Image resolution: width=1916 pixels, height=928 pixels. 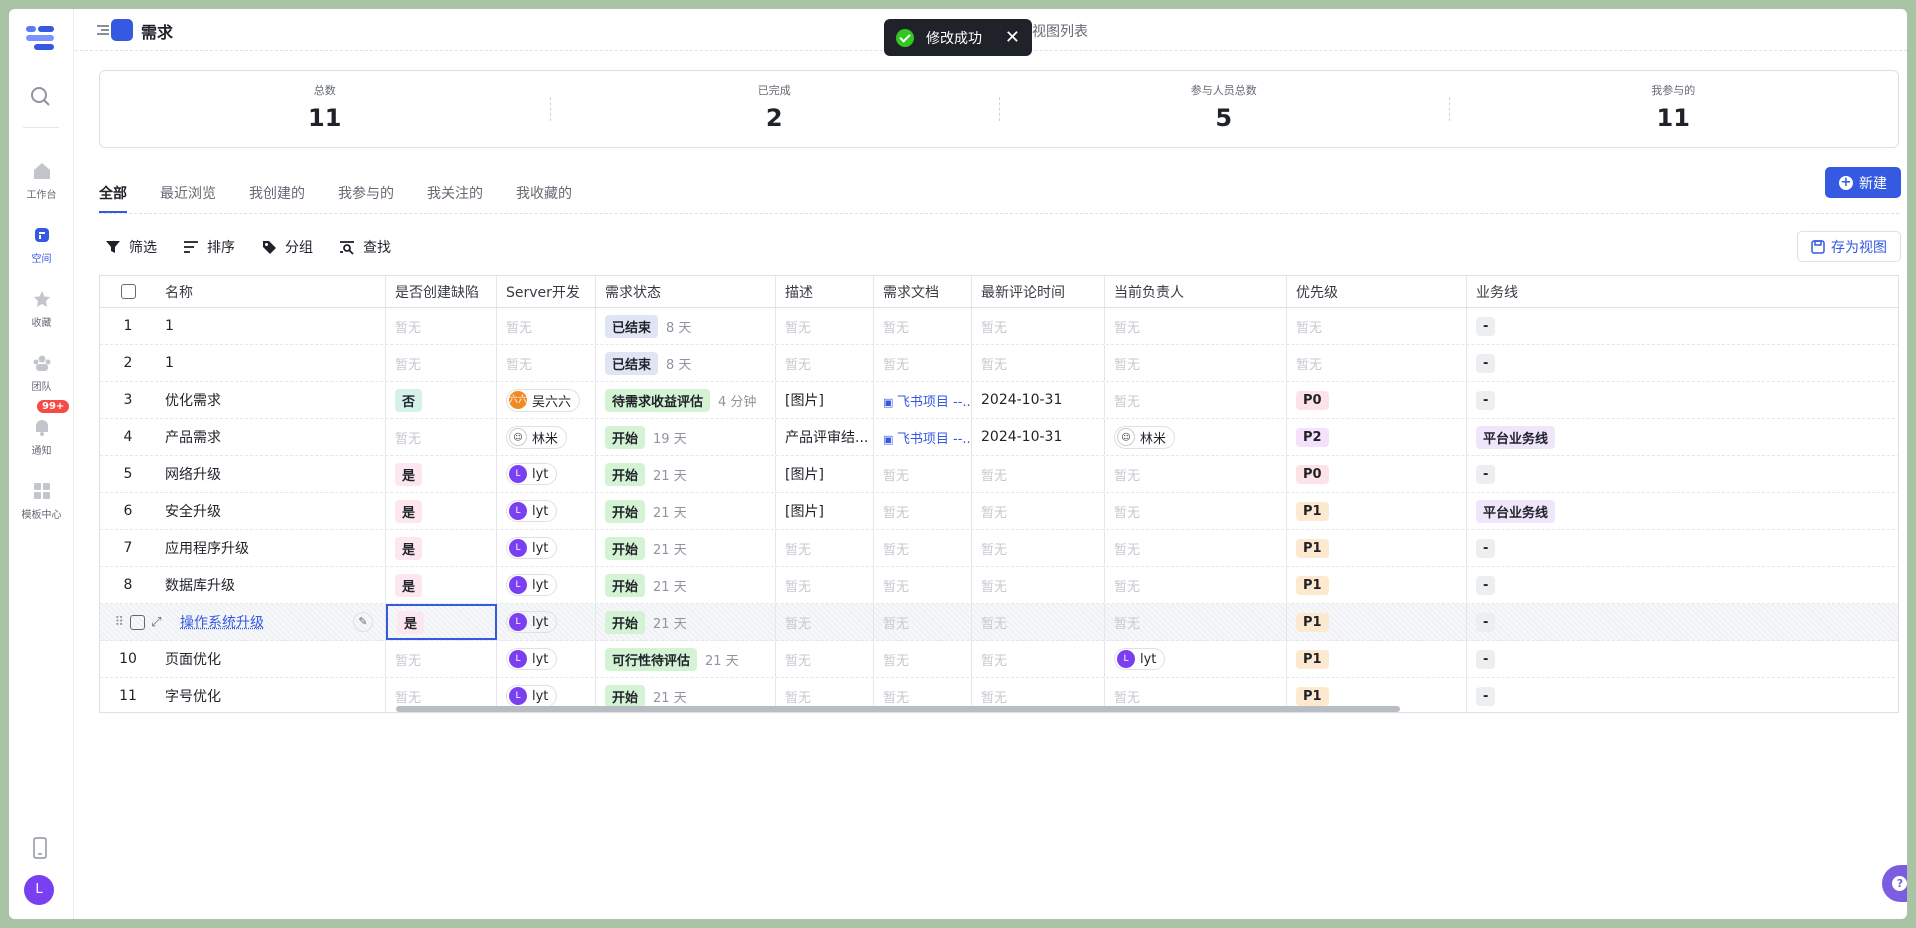 I want to click on cell-name: 优化需求, so click(x=271, y=400).